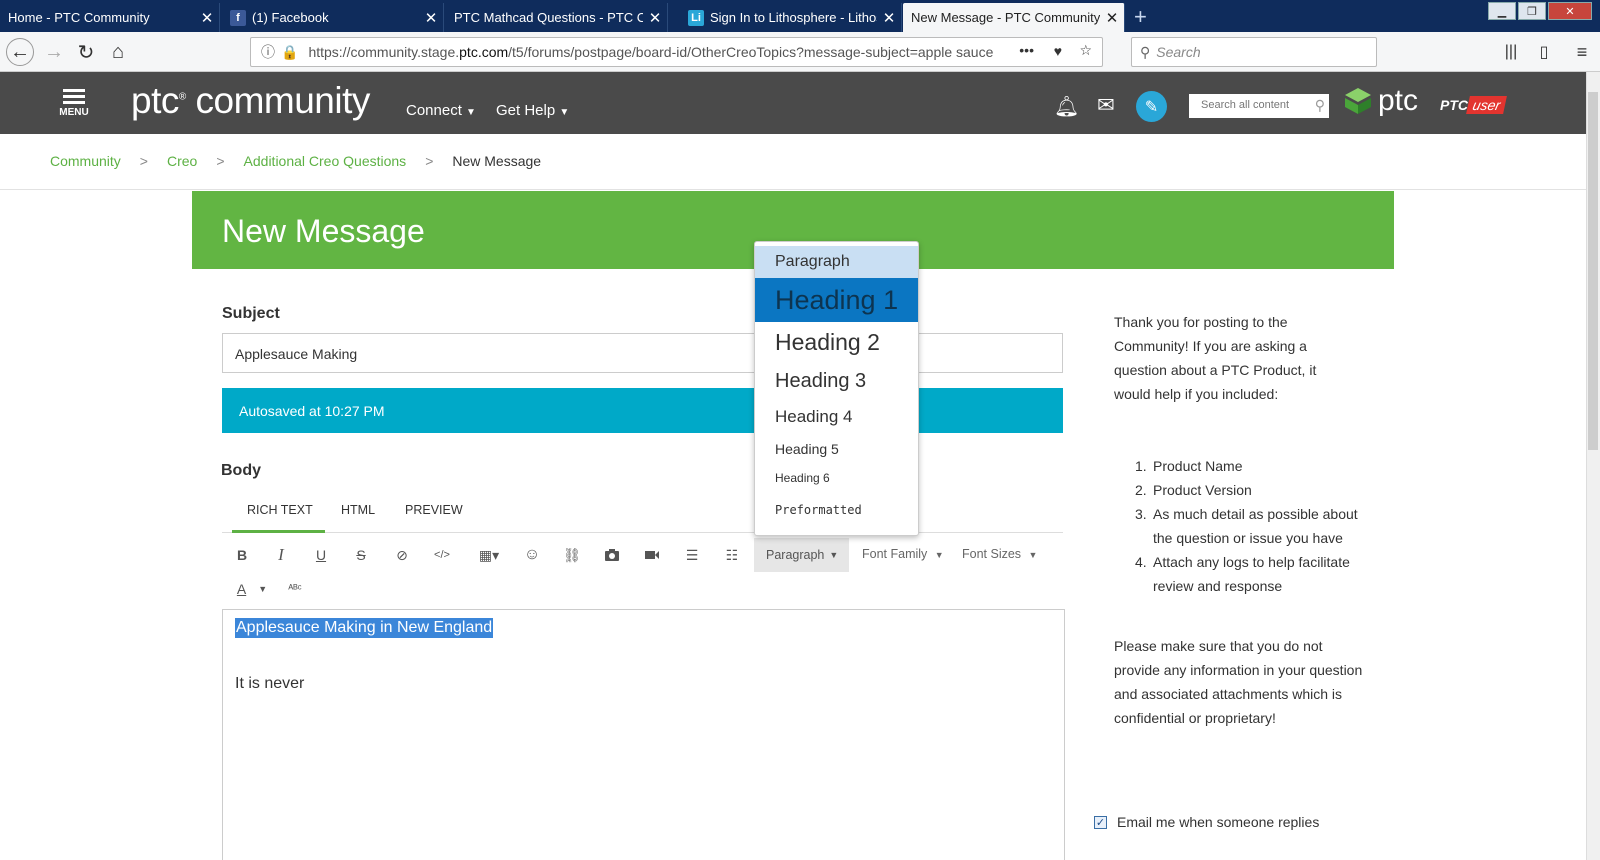 This screenshot has width=1600, height=860. What do you see at coordinates (903, 554) in the screenshot?
I see `font-family-dropdown: Font Family ▼` at bounding box center [903, 554].